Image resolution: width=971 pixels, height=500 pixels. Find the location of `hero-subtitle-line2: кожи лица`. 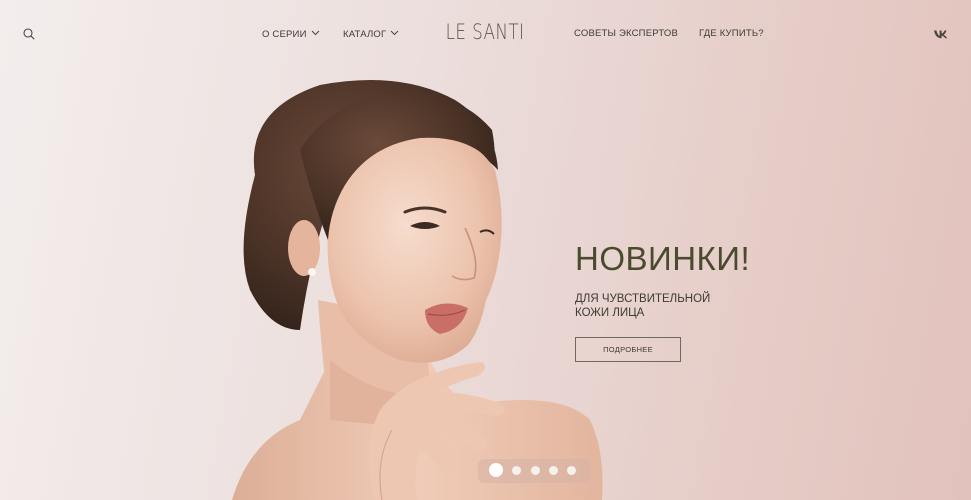

hero-subtitle-line2: кожи лица is located at coordinates (610, 313).